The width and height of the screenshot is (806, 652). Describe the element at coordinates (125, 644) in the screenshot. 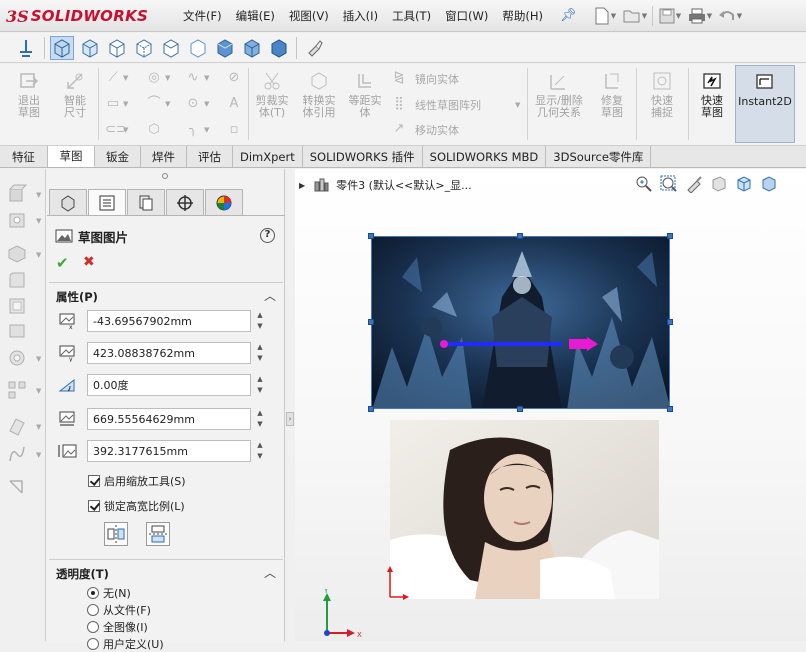

I see `transparency-user-defined-radio: 用户定义(U)` at that location.